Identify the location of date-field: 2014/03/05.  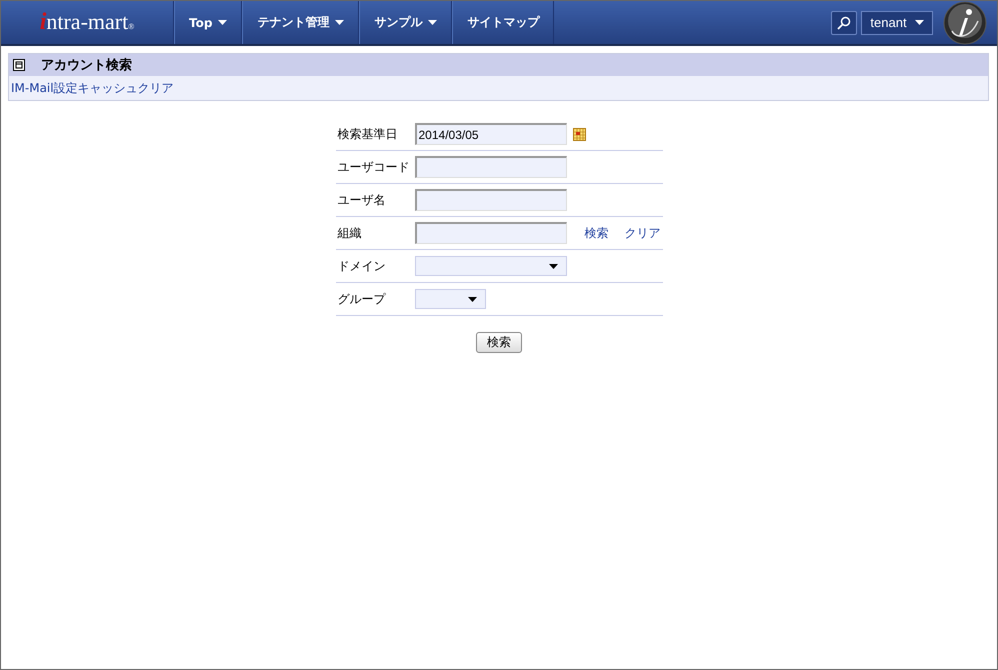
(490, 134).